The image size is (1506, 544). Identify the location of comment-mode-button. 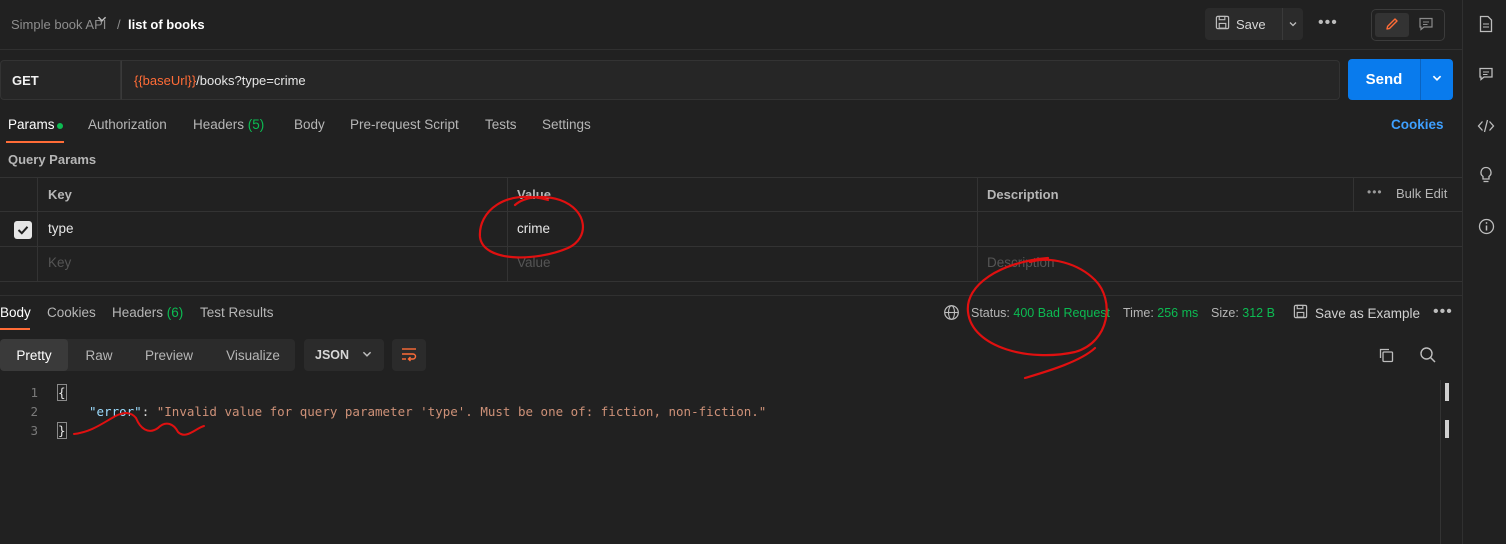
(1426, 25).